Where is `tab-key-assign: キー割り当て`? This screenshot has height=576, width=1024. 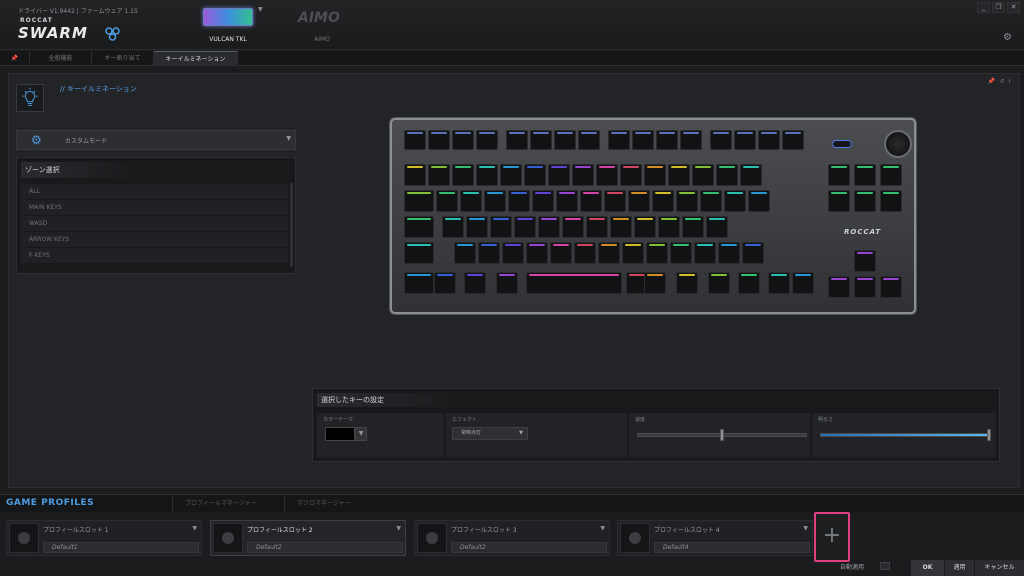 tab-key-assign: キー割り当て is located at coordinates (123, 58).